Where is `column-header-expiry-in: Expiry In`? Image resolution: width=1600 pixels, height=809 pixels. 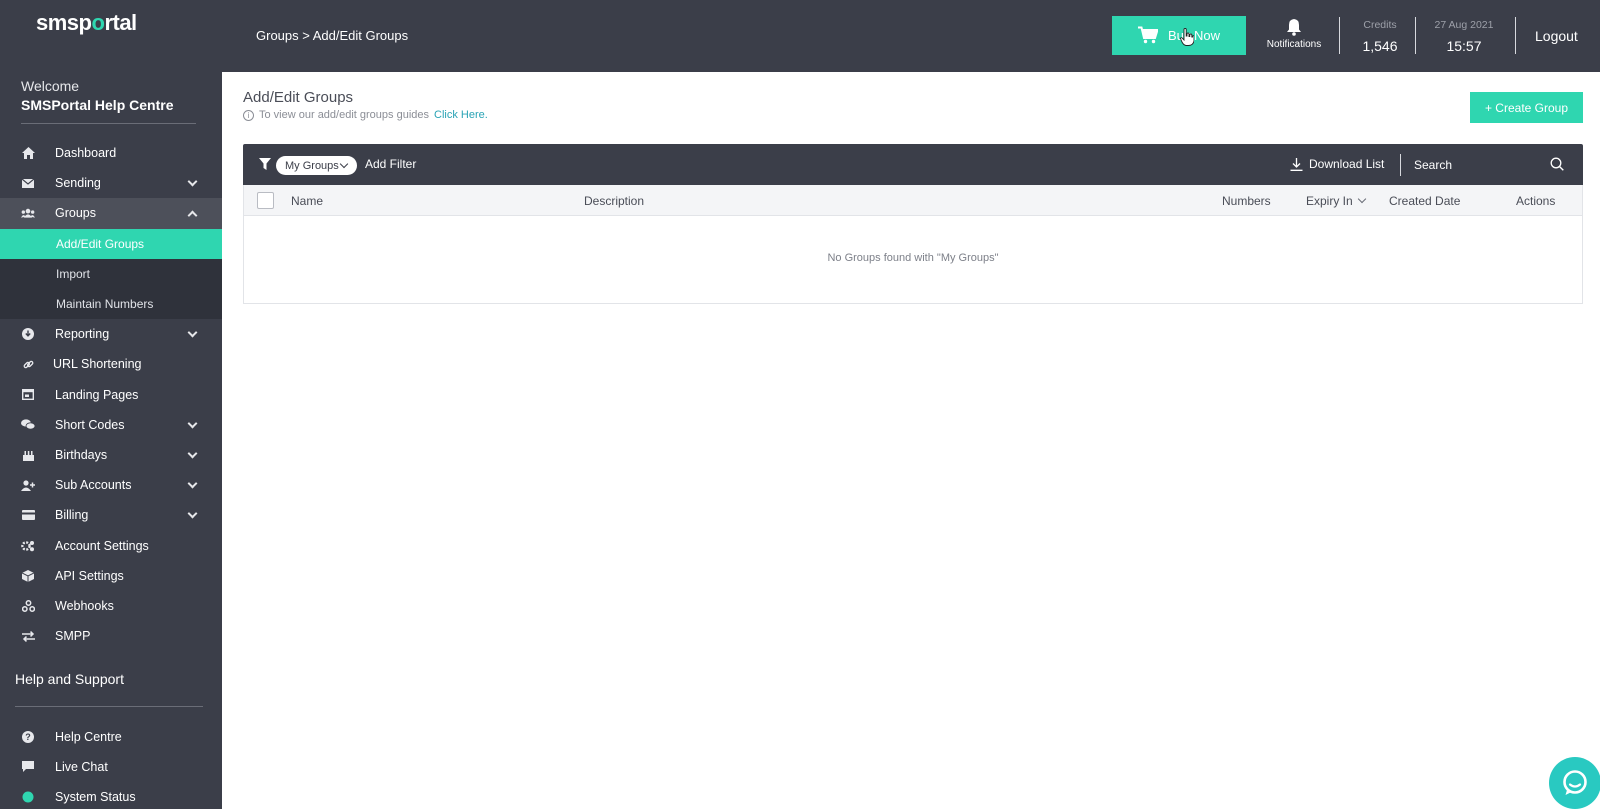
column-header-expiry-in: Expiry In is located at coordinates (1336, 201).